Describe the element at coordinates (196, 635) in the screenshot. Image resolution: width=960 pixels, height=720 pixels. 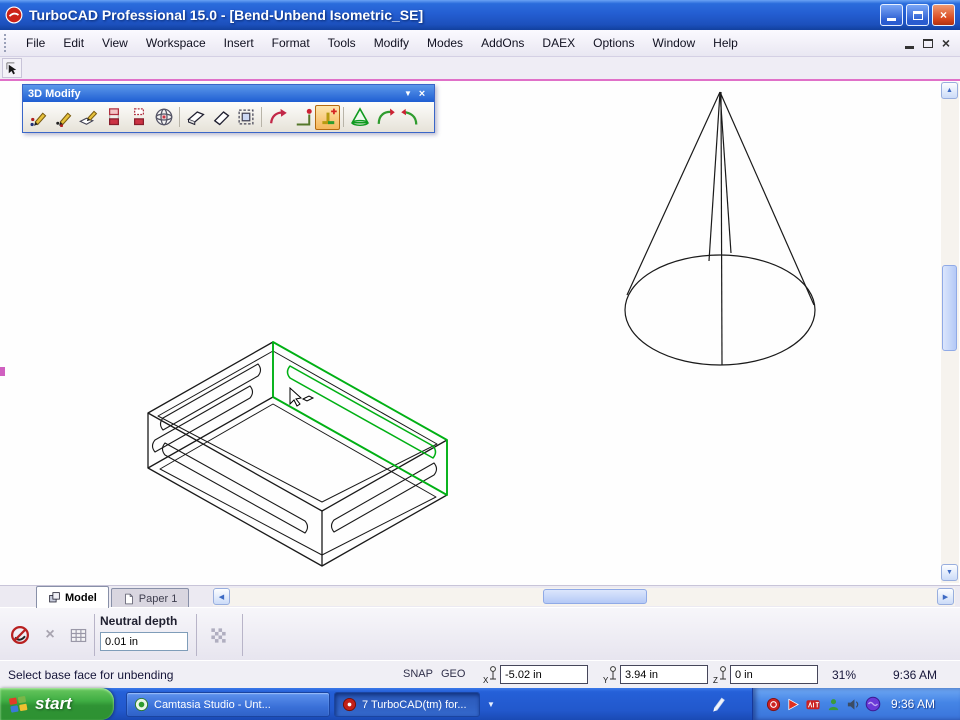
I see `separator` at that location.